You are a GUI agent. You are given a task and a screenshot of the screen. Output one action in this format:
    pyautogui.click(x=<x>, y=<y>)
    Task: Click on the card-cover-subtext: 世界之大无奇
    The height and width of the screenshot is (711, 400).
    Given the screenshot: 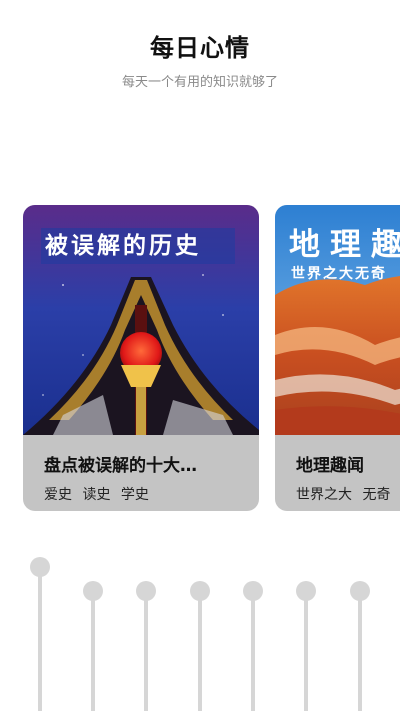 What is the action you would take?
    pyautogui.click(x=339, y=274)
    